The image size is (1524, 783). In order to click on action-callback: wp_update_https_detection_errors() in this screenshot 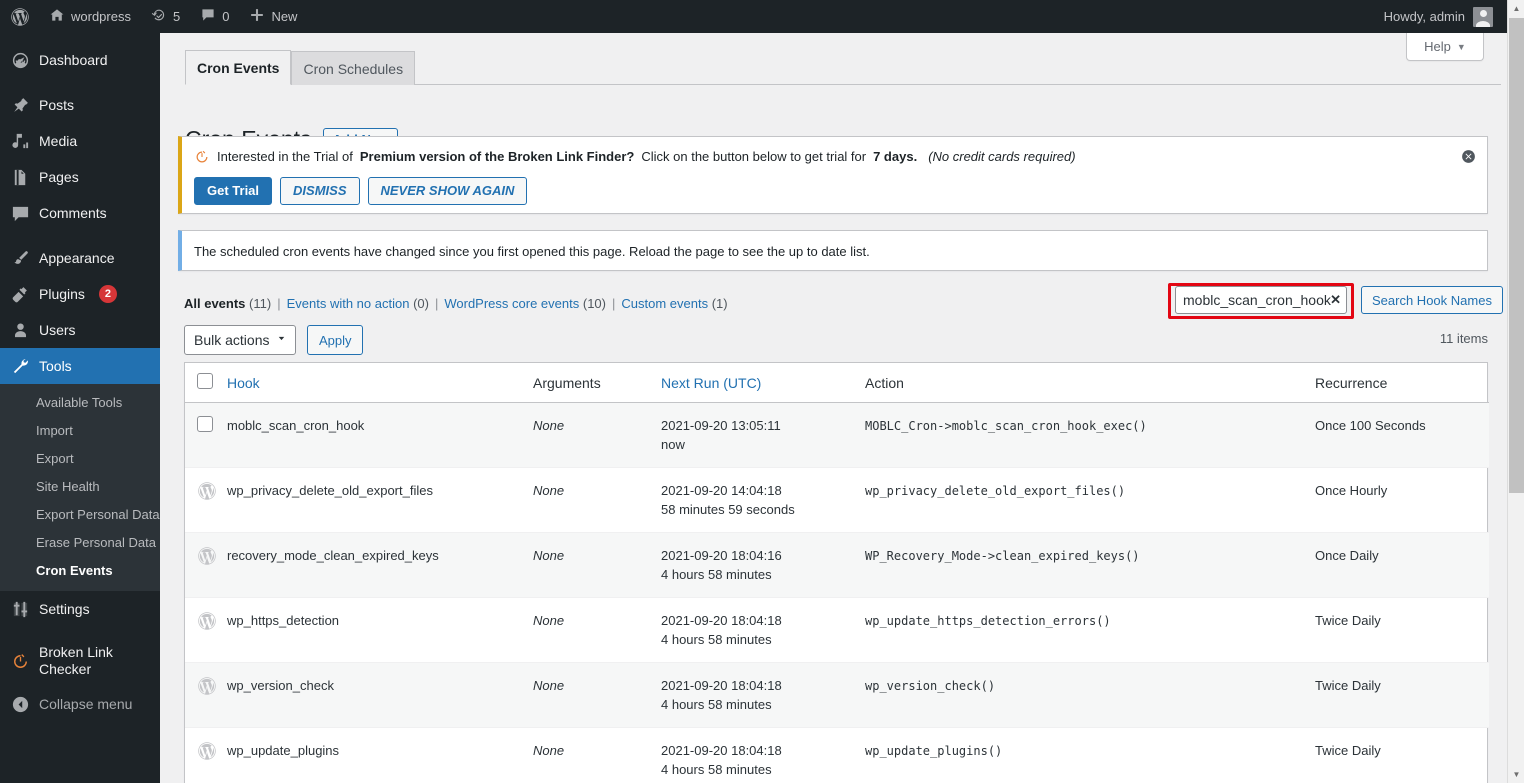, I will do `click(988, 621)`.